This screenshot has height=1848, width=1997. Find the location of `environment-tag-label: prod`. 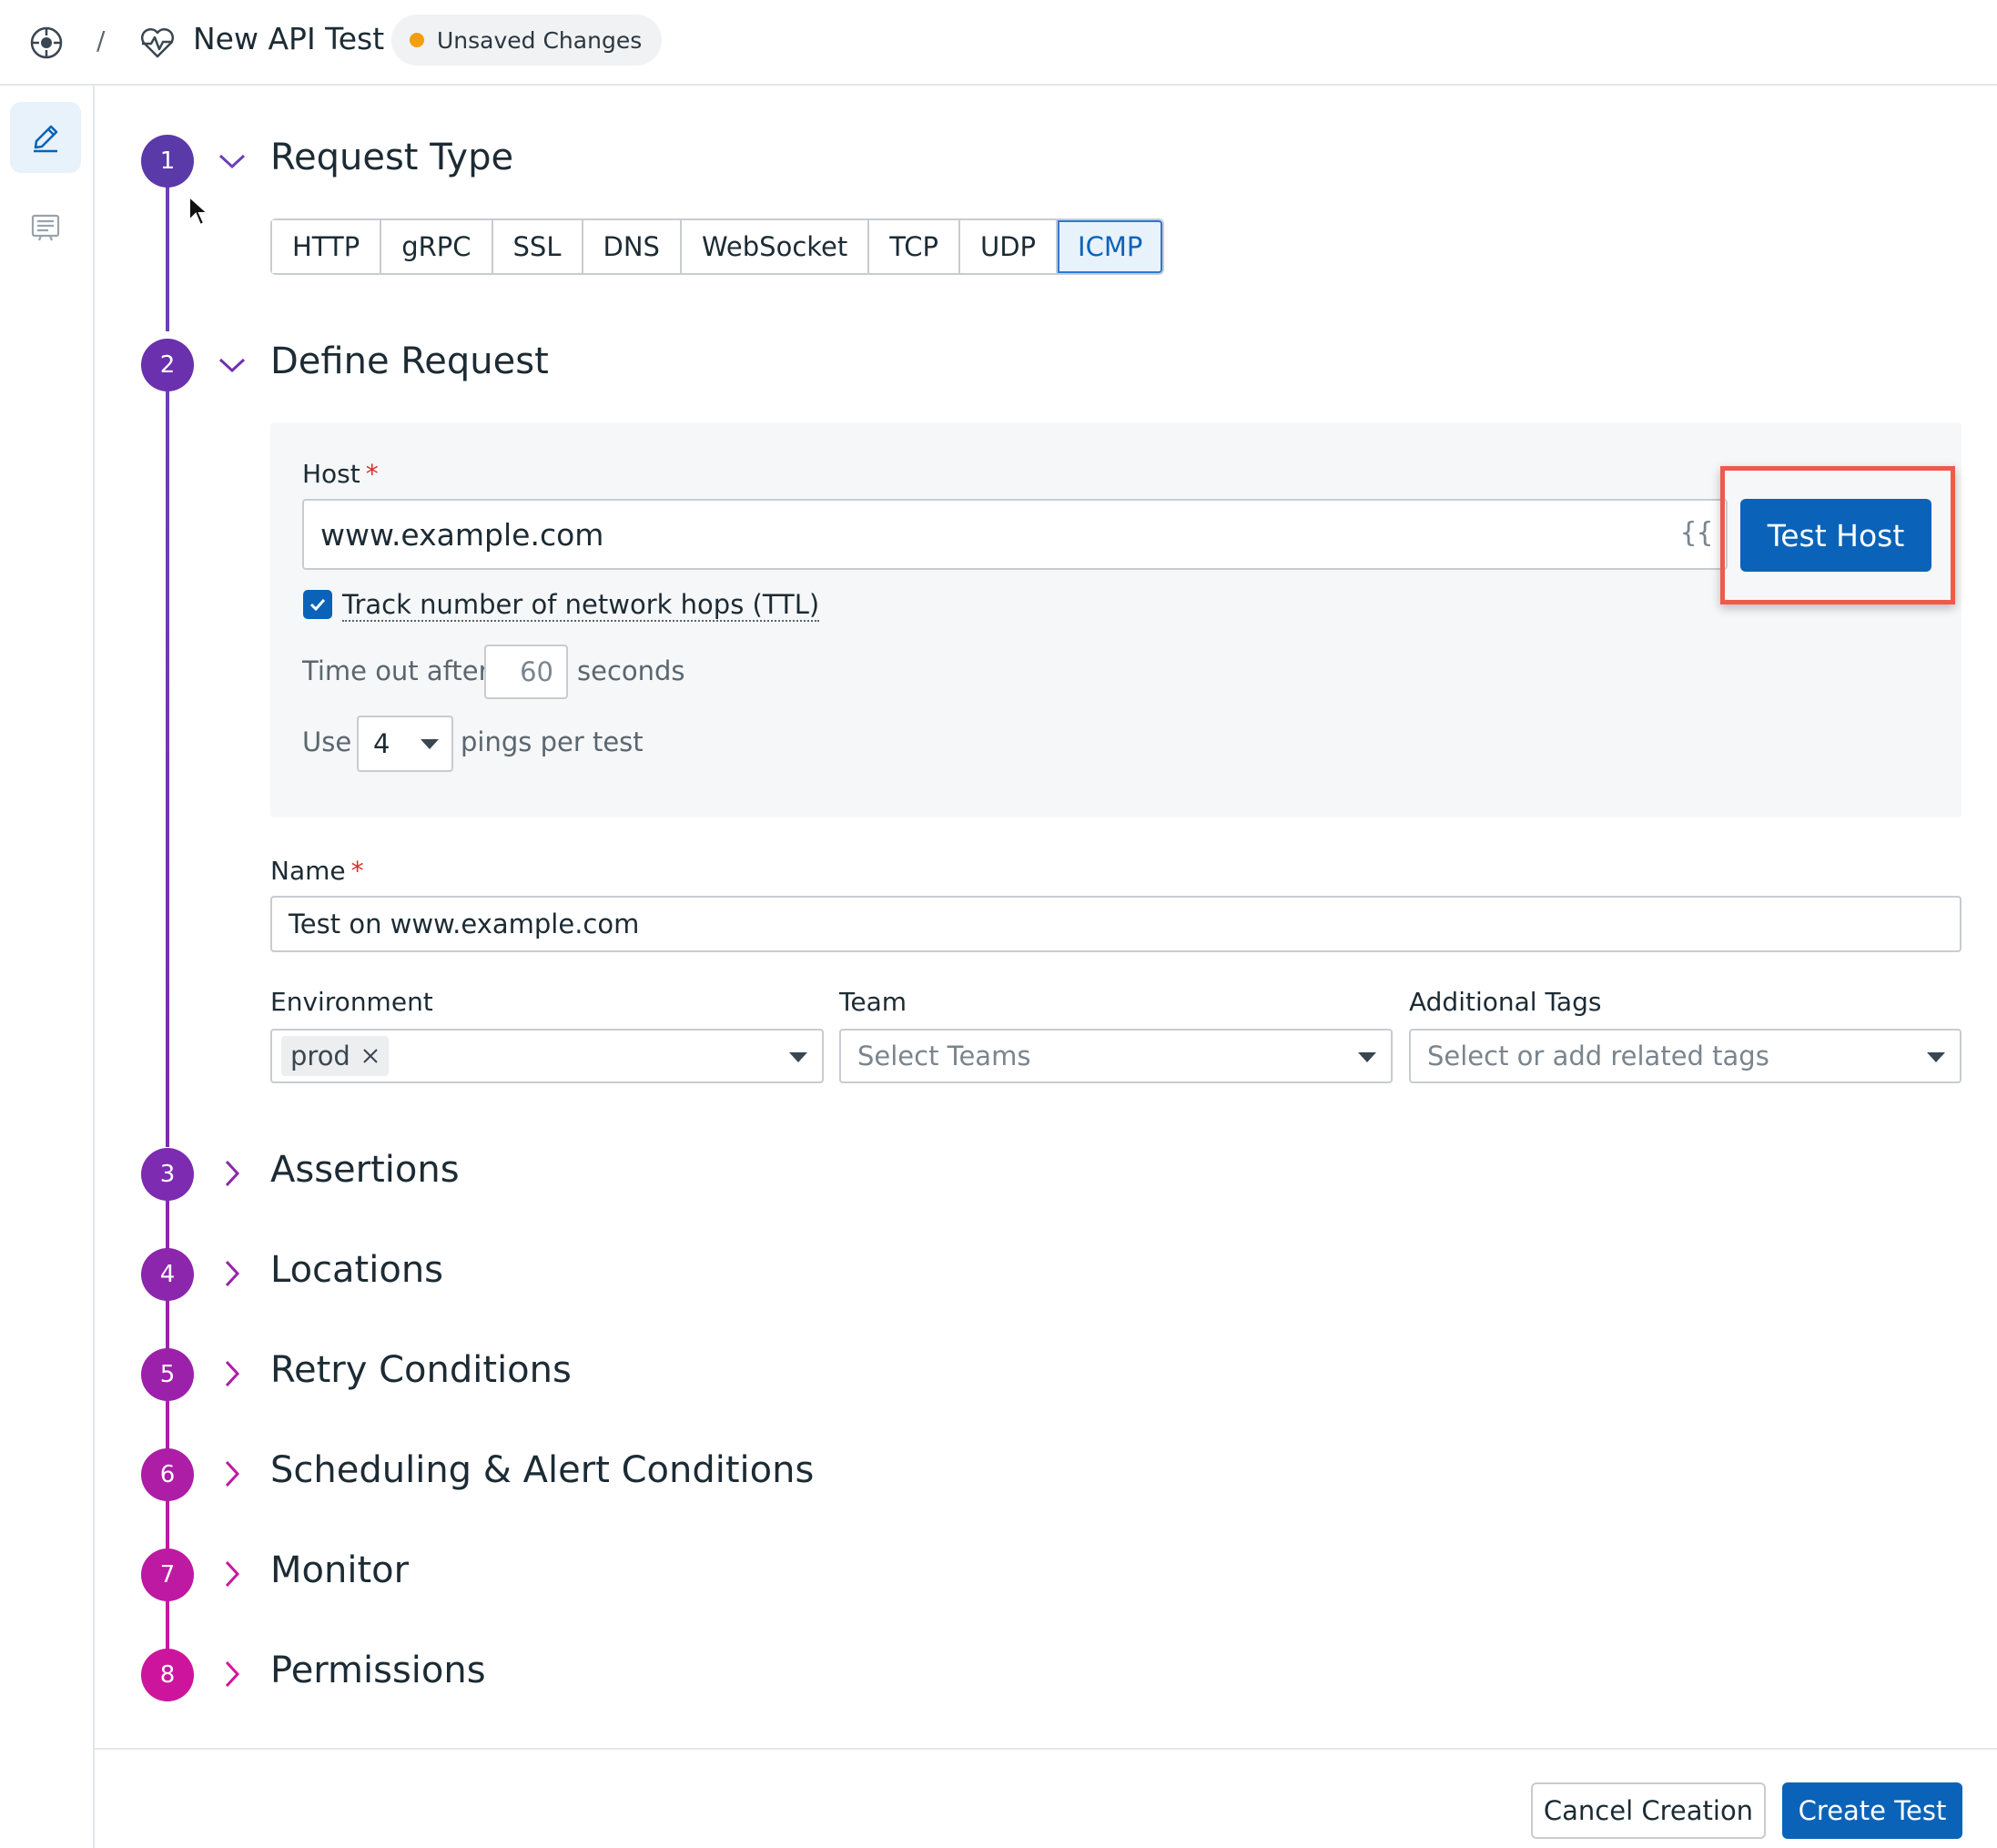

environment-tag-label: prod is located at coordinates (320, 1056).